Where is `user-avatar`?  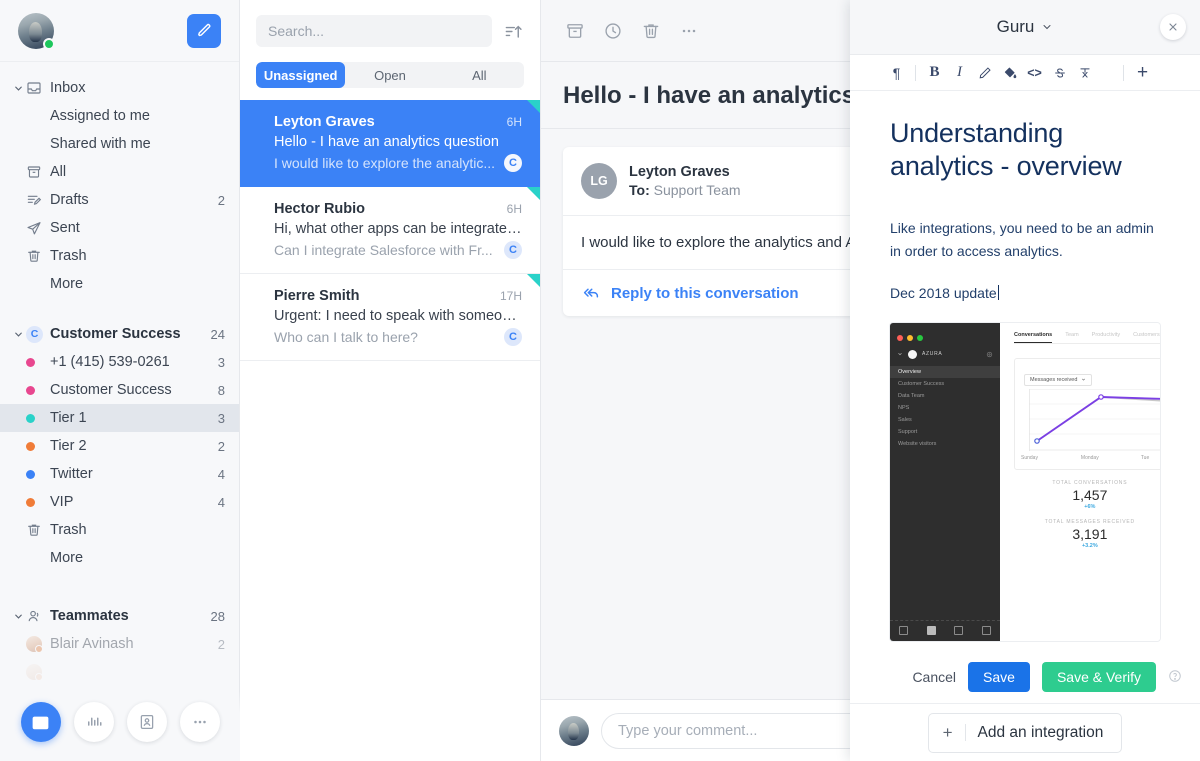
user-avatar is located at coordinates (36, 31).